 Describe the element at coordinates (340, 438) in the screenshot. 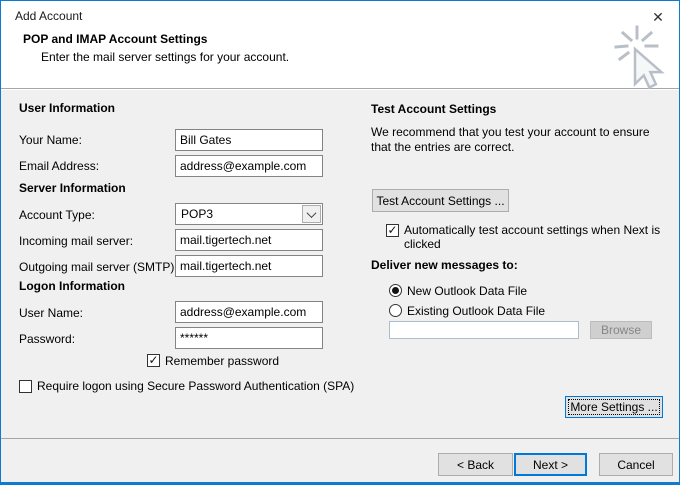

I see `footer-separator` at that location.